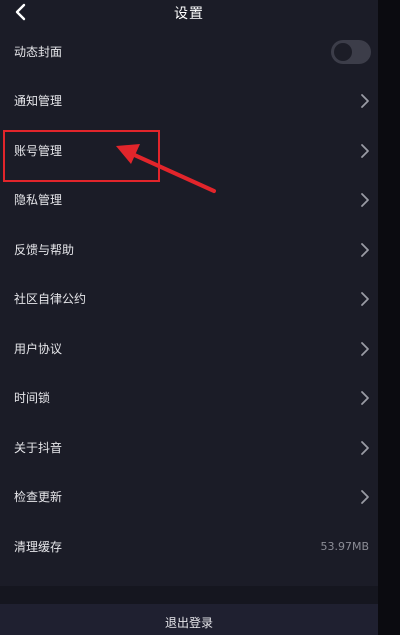  Describe the element at coordinates (50, 299) in the screenshot. I see `setting-label: 社区自律公约` at that location.